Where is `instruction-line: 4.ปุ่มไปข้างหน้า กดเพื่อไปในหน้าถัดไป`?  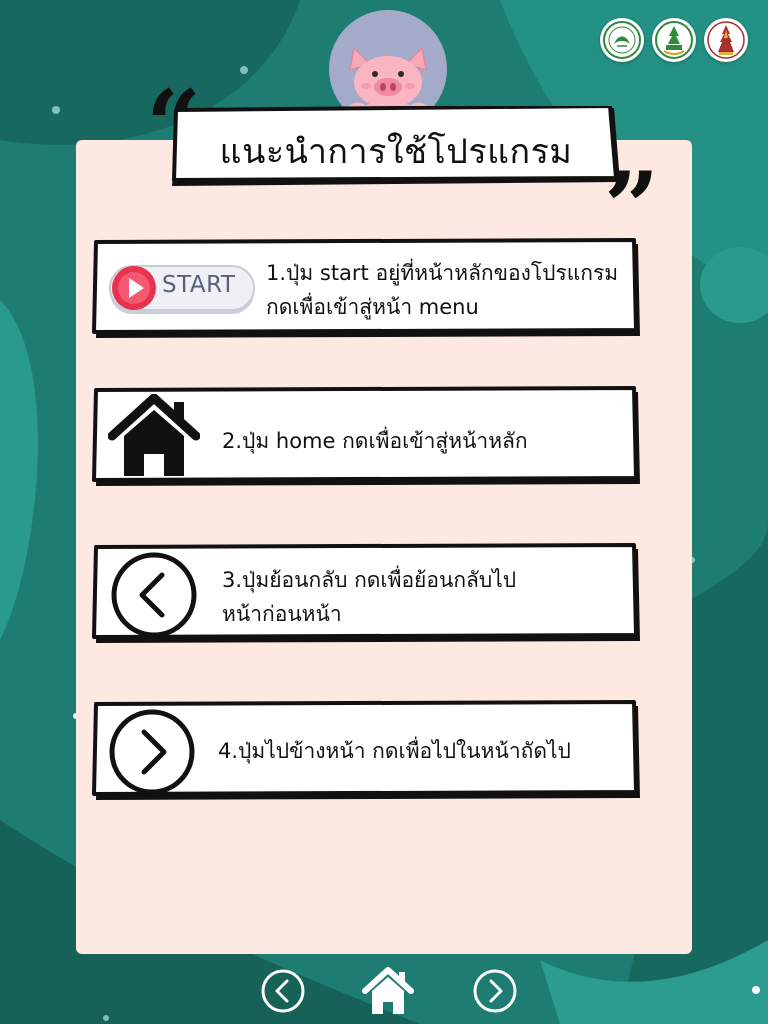 instruction-line: 4.ปุ่มไปข้างหน้า กดเพื่อไปในหน้าถัดไป is located at coordinates (394, 751).